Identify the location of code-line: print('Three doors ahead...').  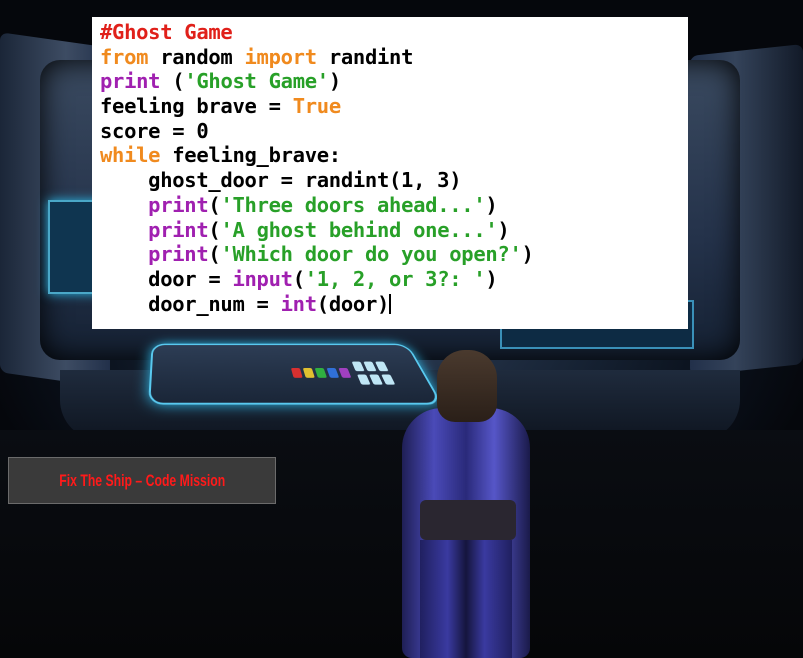
(394, 205).